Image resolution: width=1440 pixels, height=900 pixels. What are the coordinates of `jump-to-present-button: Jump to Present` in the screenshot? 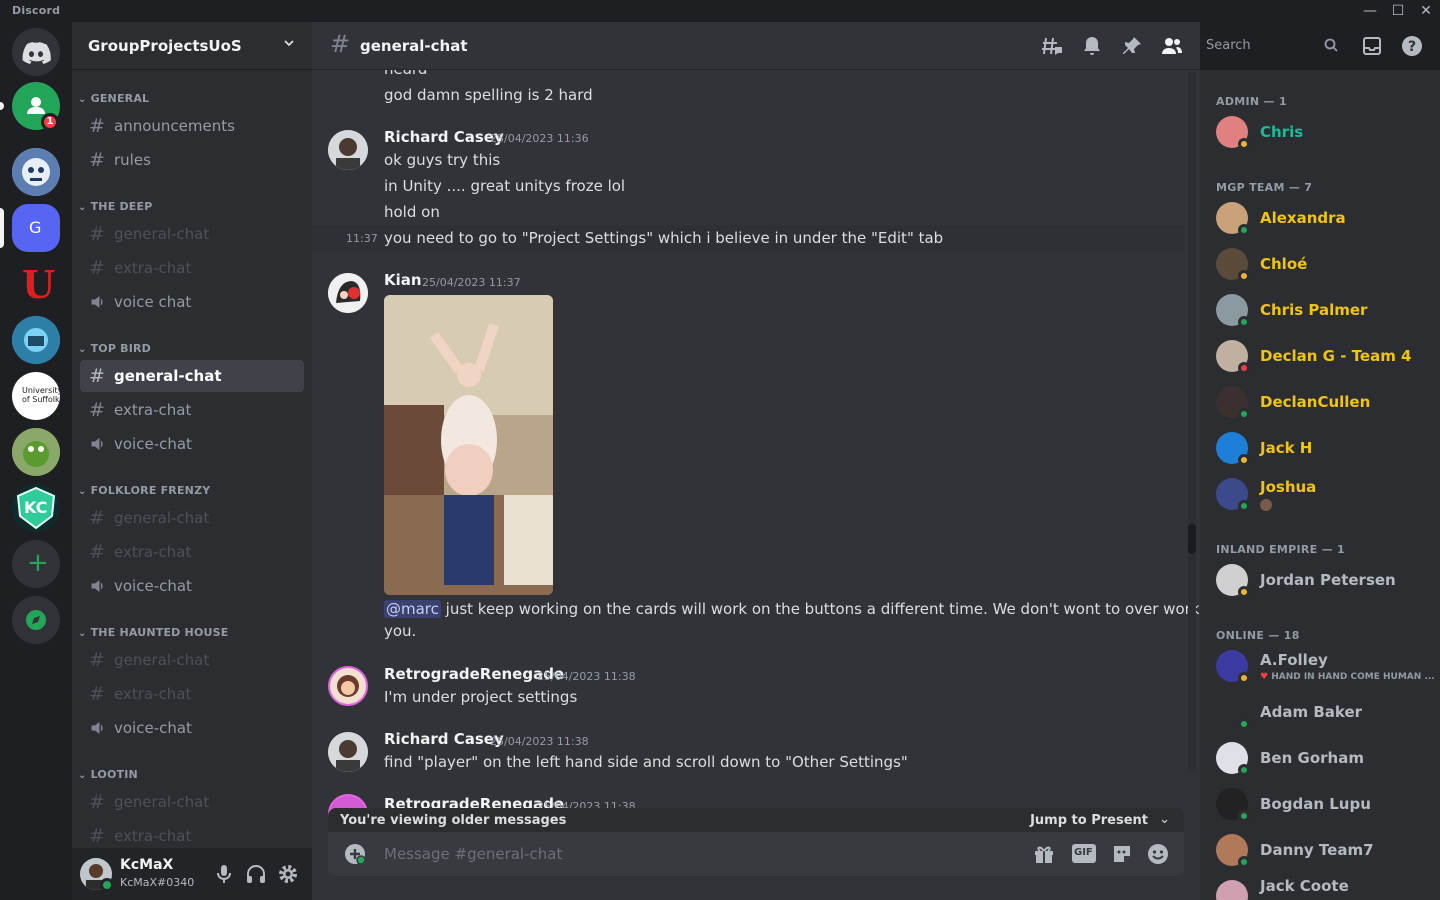 It's located at (1089, 820).